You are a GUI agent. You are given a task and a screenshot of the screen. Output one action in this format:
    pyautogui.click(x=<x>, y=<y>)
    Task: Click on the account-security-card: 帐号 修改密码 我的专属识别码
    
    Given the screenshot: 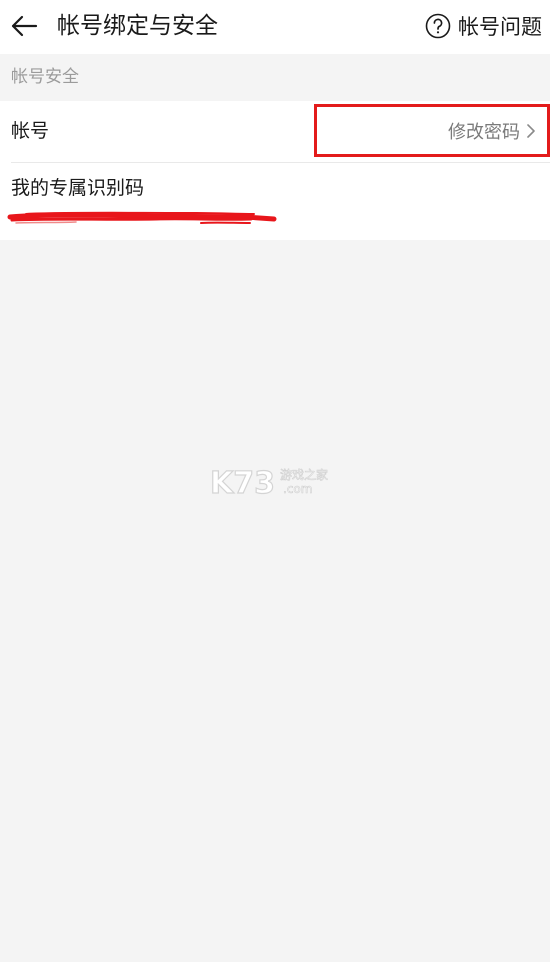 What is the action you would take?
    pyautogui.click(x=275, y=170)
    